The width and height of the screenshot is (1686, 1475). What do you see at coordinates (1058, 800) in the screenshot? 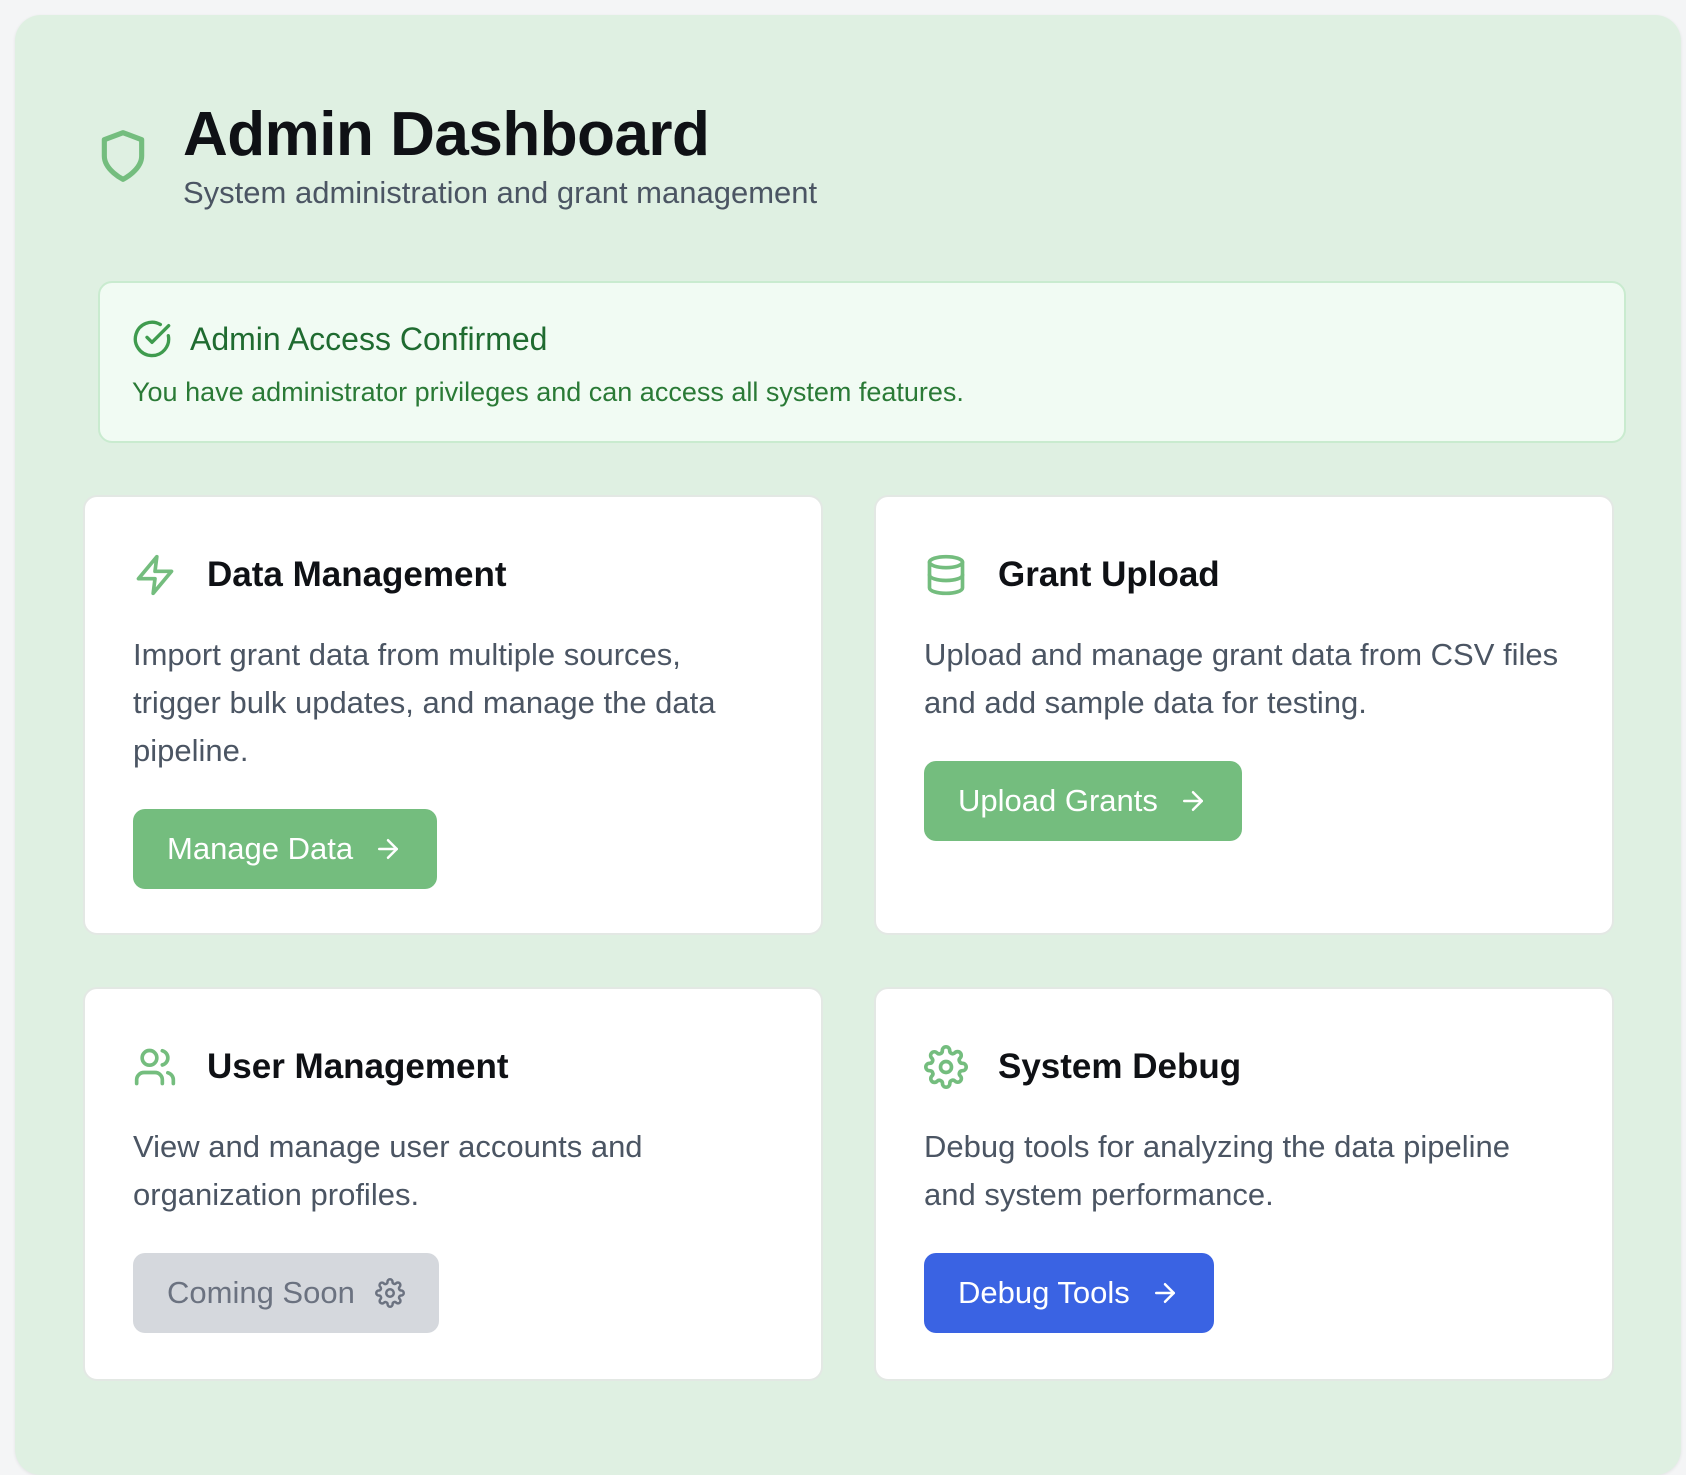
I see `button-label: Upload Grants` at bounding box center [1058, 800].